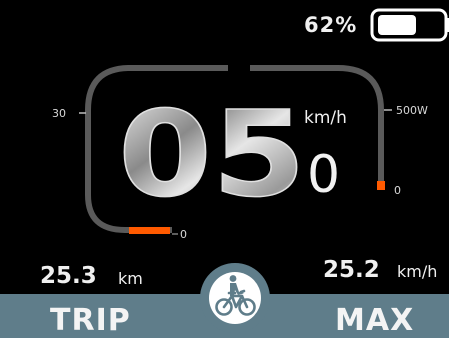 This screenshot has height=342, width=453. I want to click on battery-icon, so click(409, 25).